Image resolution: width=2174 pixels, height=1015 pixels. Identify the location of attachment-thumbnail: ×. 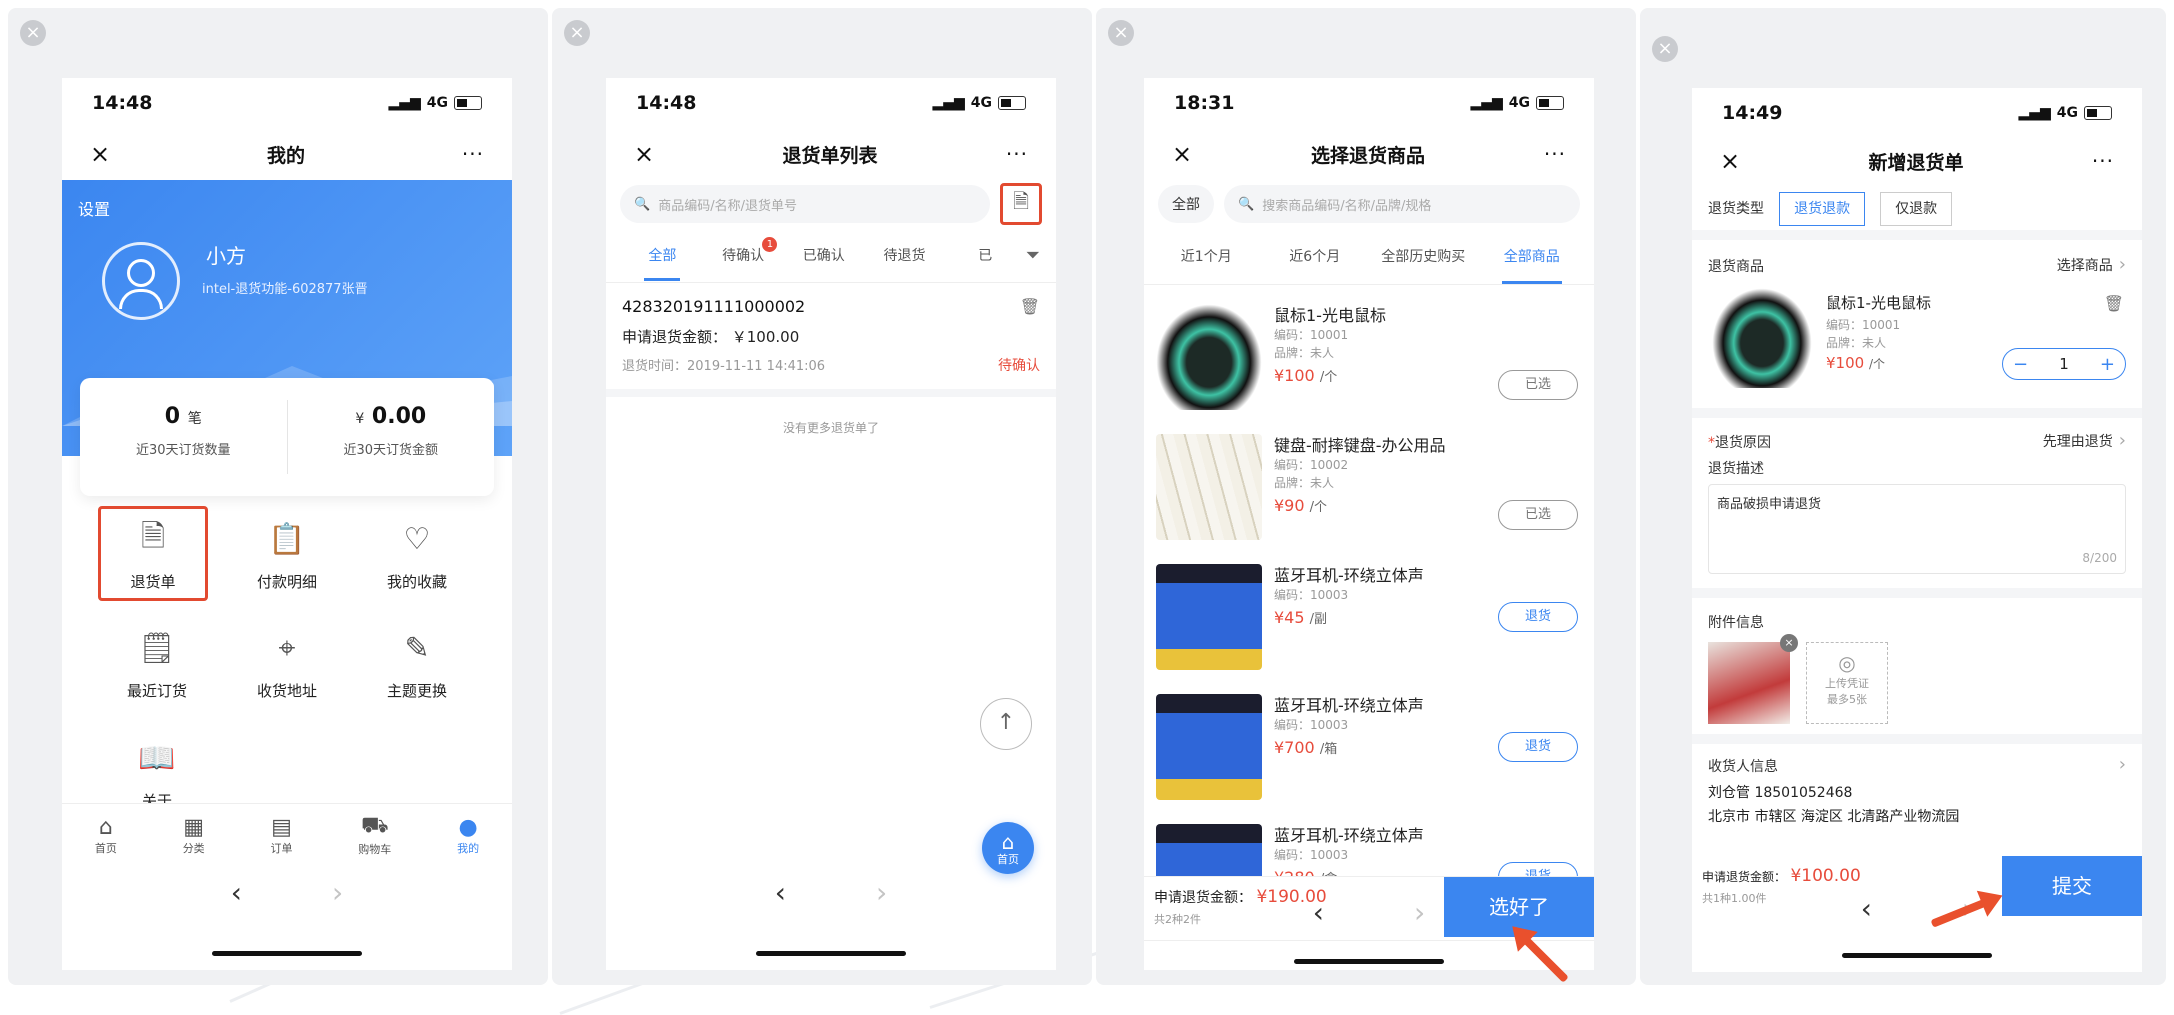
(1753, 679).